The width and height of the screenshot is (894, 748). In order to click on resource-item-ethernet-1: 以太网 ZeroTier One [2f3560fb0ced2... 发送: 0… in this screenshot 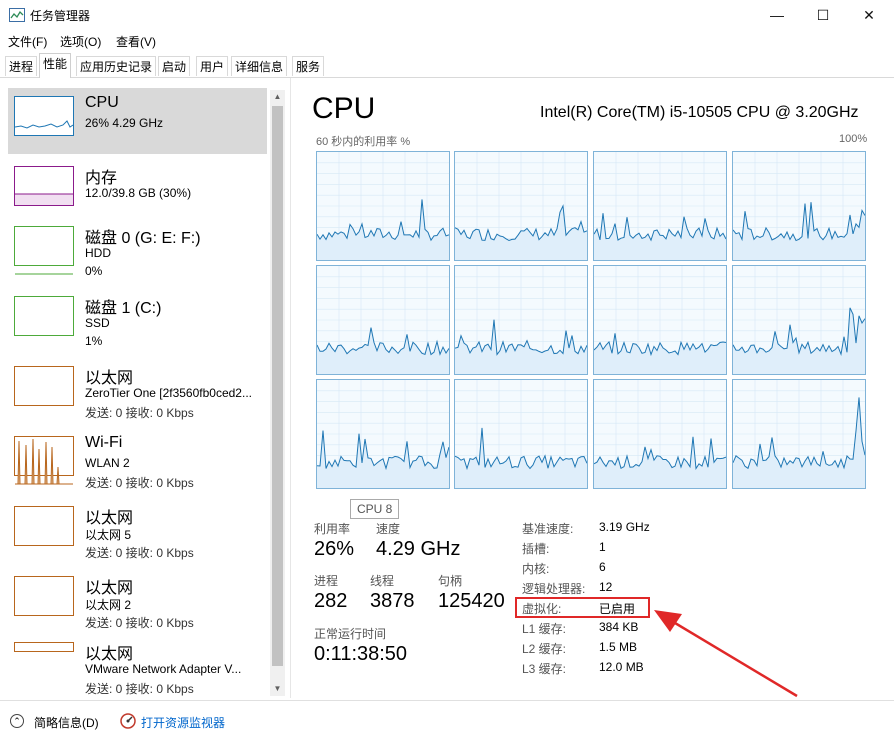, I will do `click(137, 391)`.